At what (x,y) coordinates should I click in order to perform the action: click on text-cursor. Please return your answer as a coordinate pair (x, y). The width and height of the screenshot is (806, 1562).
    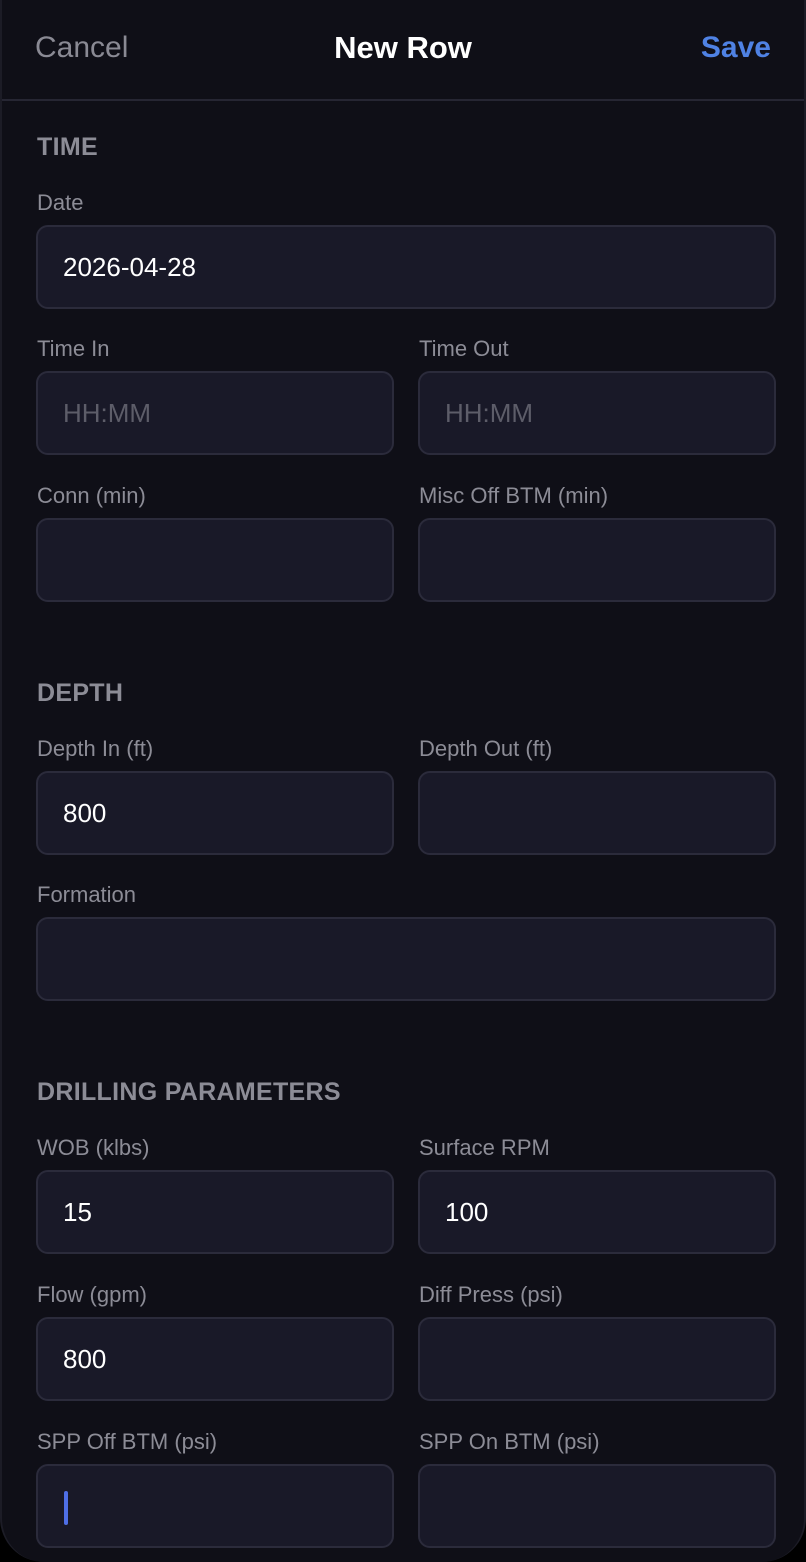
    Looking at the image, I should click on (66, 1508).